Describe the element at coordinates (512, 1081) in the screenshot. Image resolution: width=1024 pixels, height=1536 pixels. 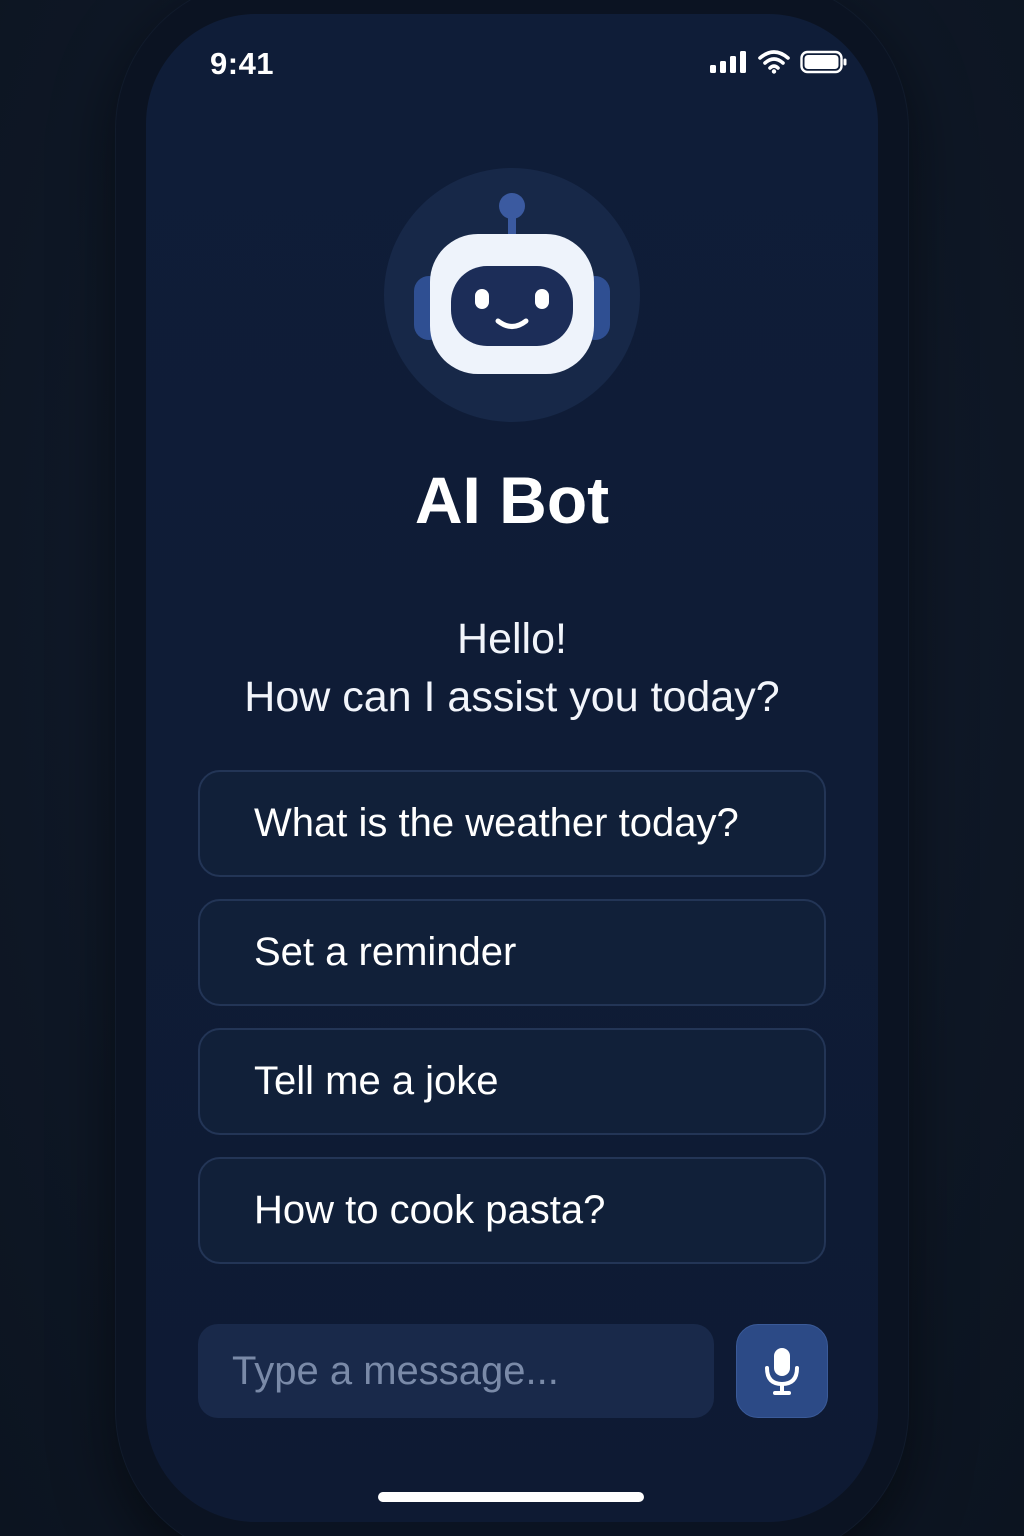
I see `suggestion-joke-button: Tell me a joke` at that location.